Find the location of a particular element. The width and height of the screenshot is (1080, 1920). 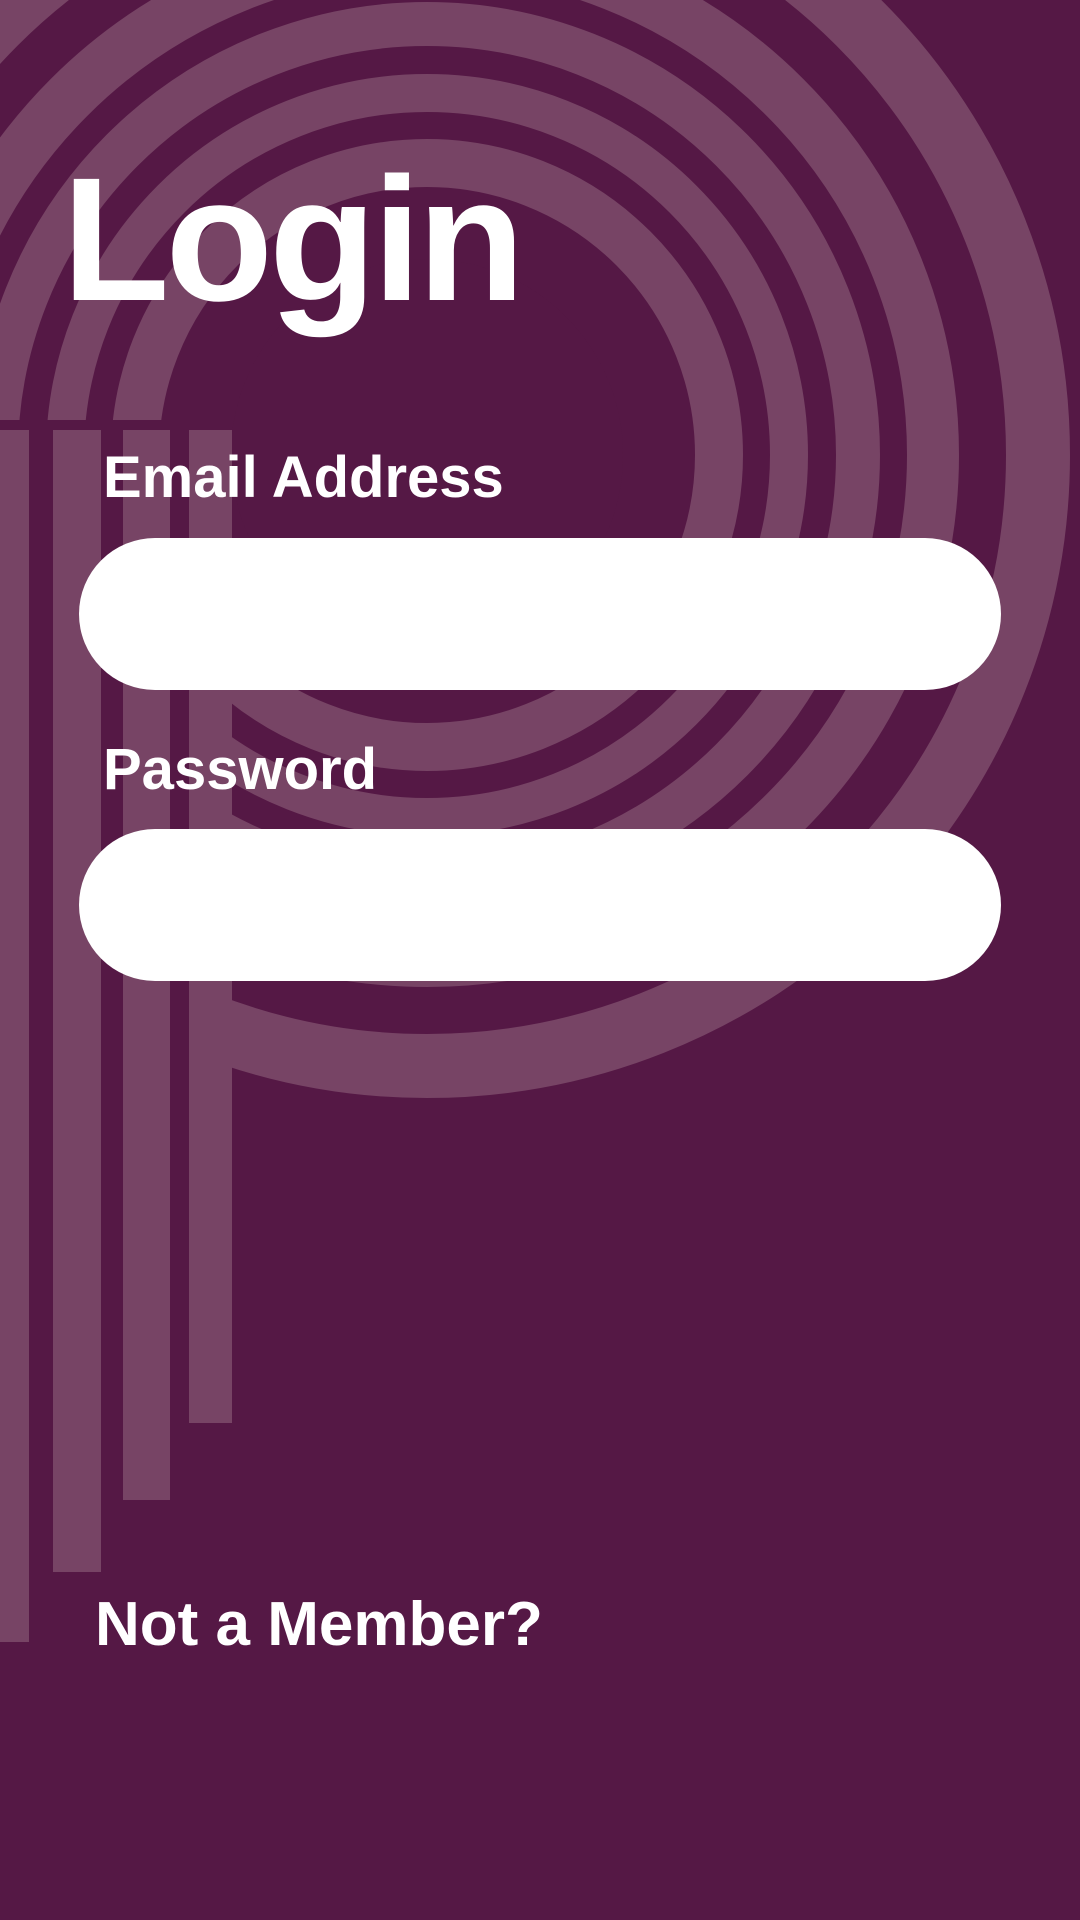

email-label: Email Address is located at coordinates (303, 477).